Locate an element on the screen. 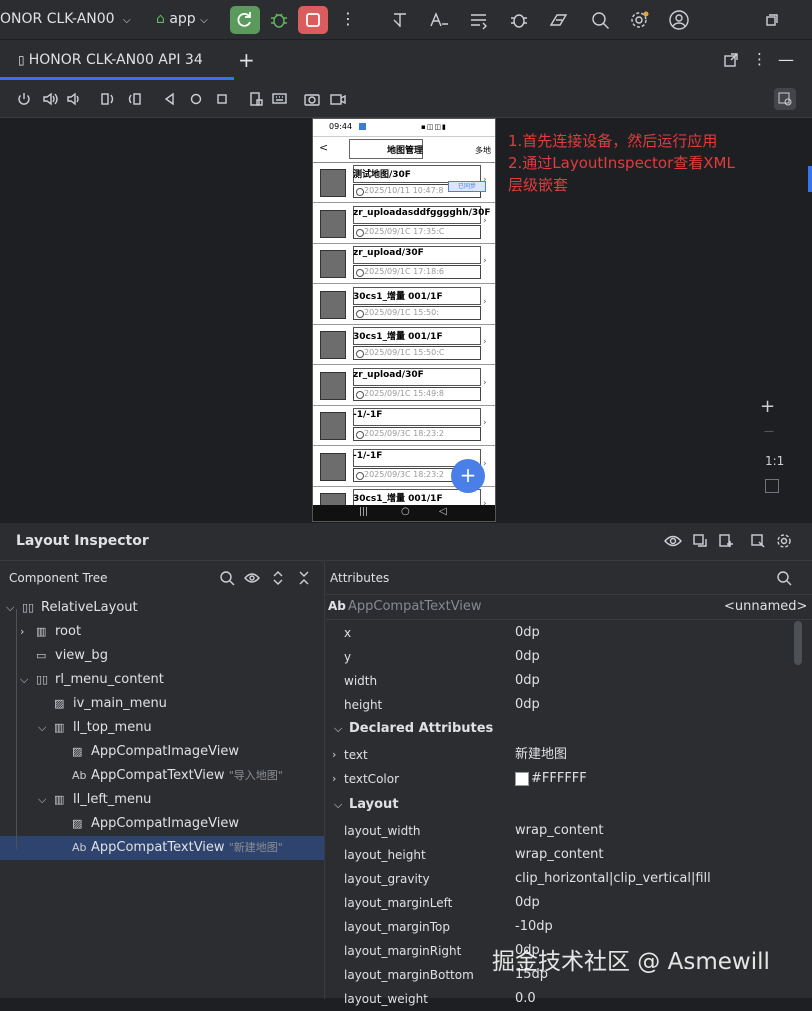 The width and height of the screenshot is (812, 1011). textview-icon: Ab is located at coordinates (79, 775).